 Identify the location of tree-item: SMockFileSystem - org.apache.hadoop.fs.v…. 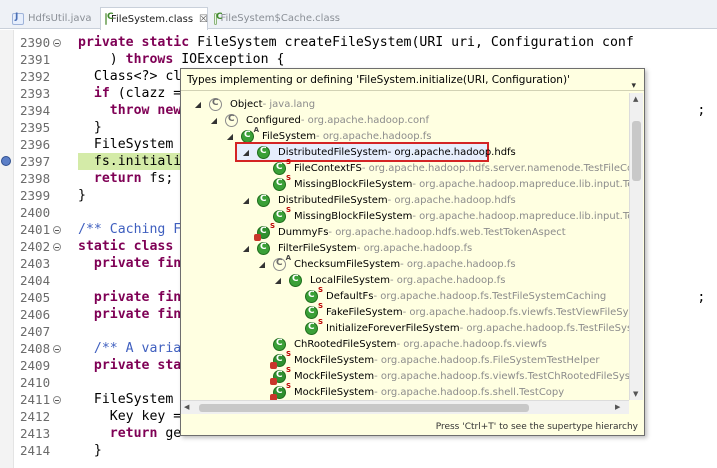
(443, 375).